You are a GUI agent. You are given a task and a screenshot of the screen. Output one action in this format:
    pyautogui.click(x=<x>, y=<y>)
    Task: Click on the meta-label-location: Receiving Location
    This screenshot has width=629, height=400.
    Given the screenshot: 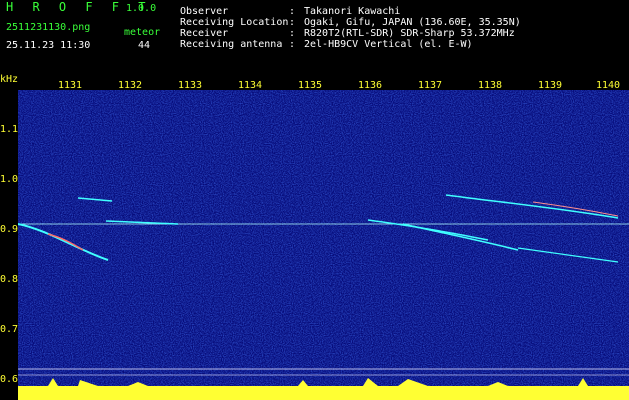 What is the action you would take?
    pyautogui.click(x=234, y=22)
    